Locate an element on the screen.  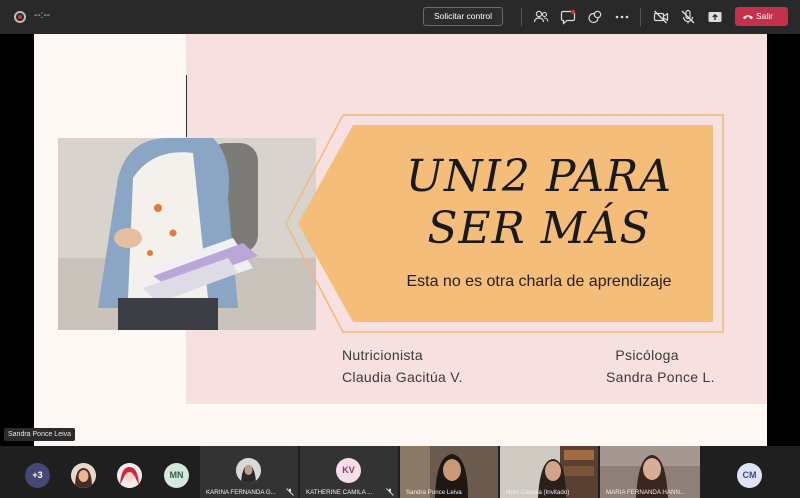
mic-off-icon is located at coordinates (688, 17).